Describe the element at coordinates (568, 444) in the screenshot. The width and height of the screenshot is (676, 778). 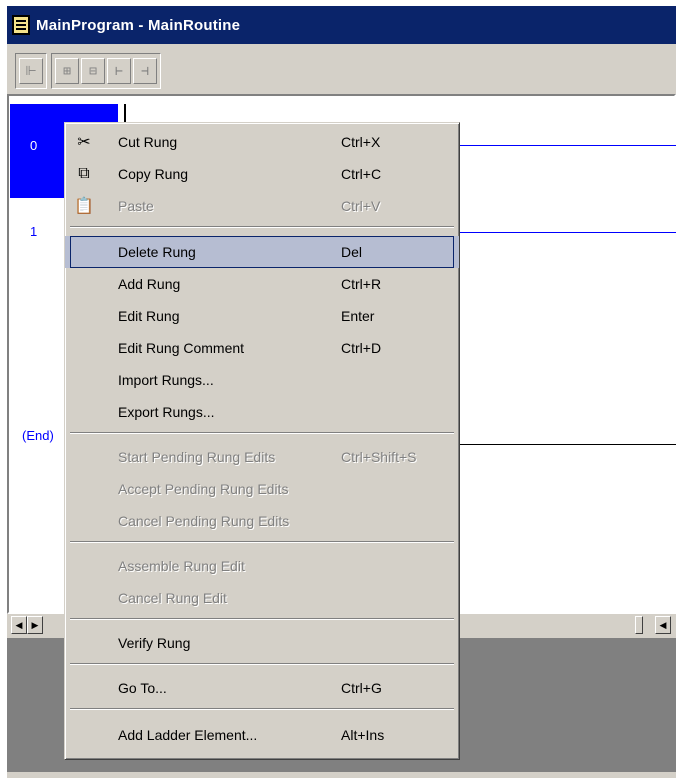
I see `end-rung-wire` at that location.